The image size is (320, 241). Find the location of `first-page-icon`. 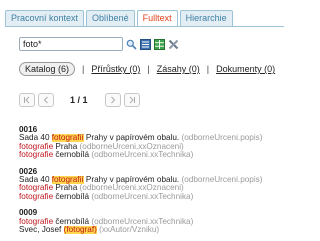

first-page-icon is located at coordinates (27, 100).